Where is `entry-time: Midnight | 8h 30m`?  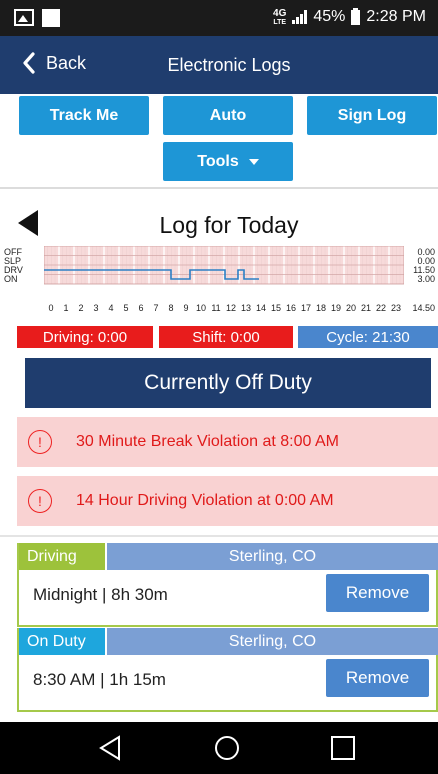
entry-time: Midnight | 8h 30m is located at coordinates (100, 594).